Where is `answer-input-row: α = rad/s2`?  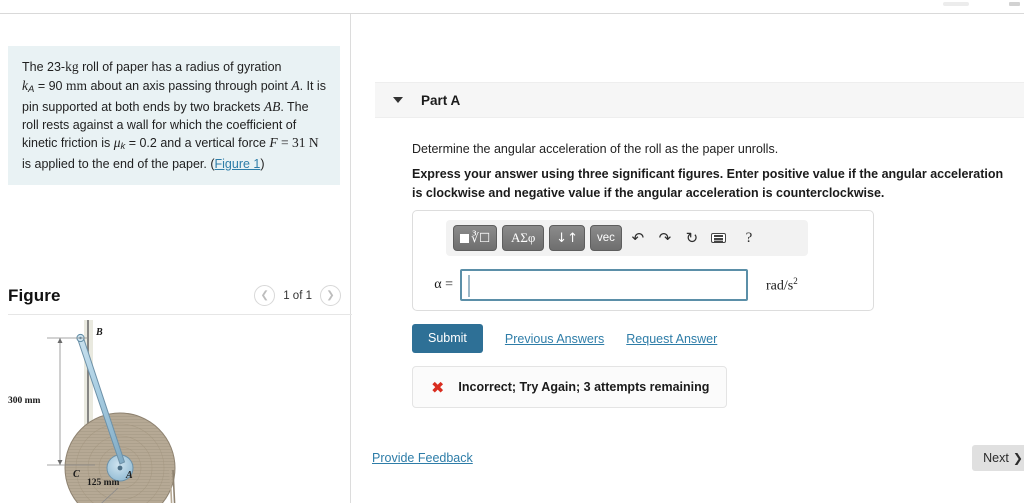
answer-input-row: α = rad/s2 is located at coordinates (644, 285).